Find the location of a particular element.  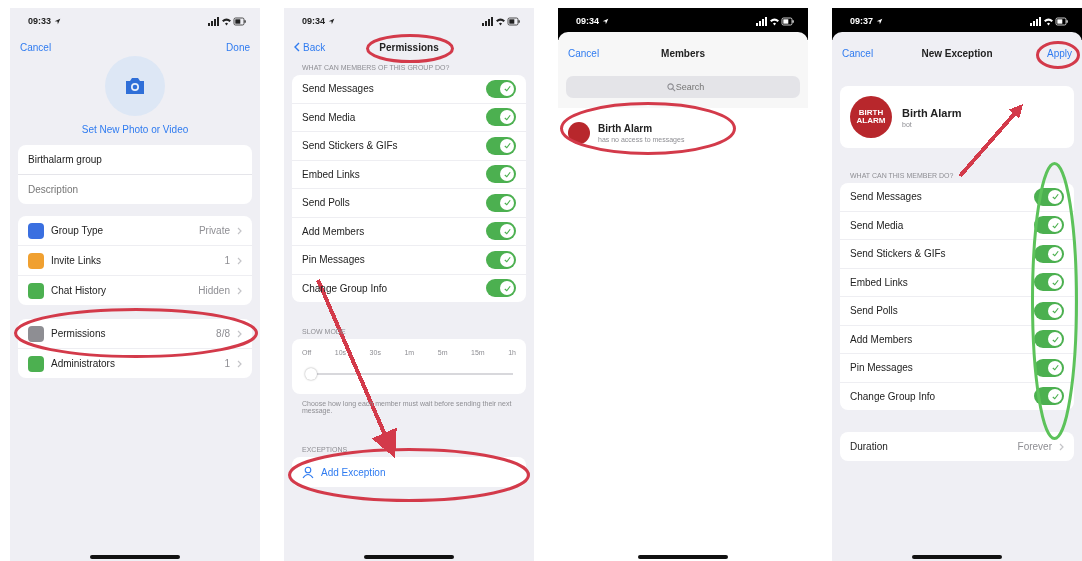

search-field: Search is located at coordinates (683, 87).